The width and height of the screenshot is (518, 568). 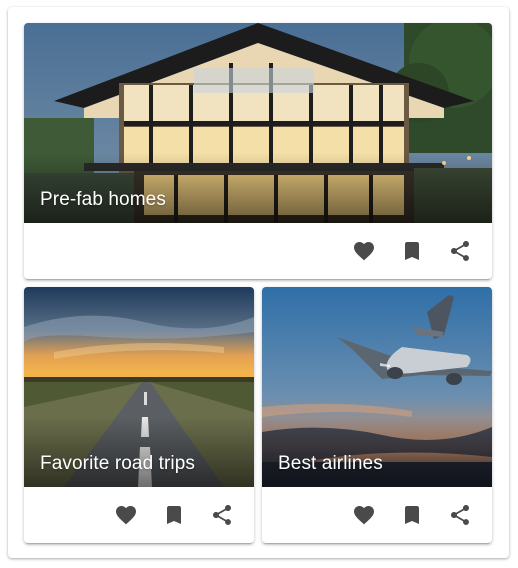 What do you see at coordinates (118, 463) in the screenshot?
I see `card-title: Favorite road trips` at bounding box center [118, 463].